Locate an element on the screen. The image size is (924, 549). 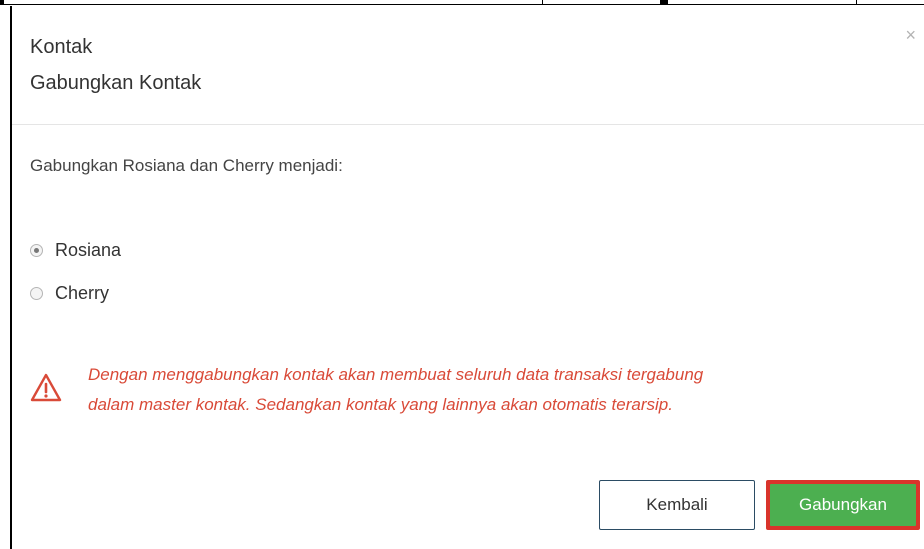
breadcrumb: Kontak is located at coordinates (61, 47).